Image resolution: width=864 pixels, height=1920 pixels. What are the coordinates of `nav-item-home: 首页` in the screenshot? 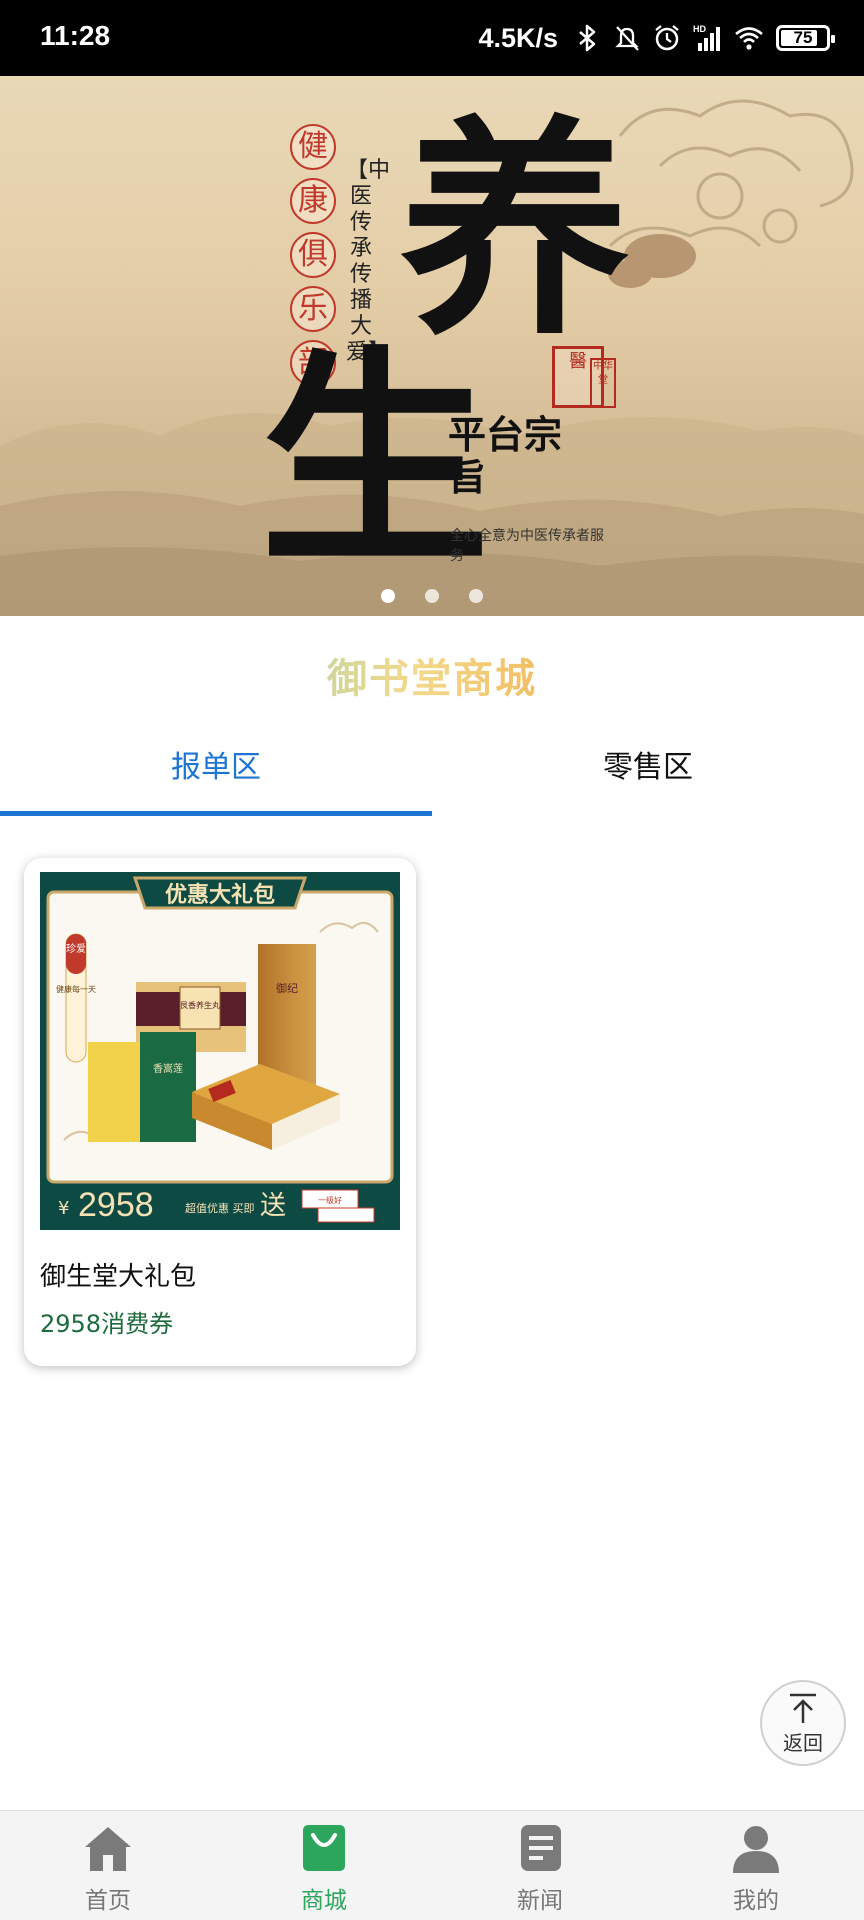 It's located at (108, 1865).